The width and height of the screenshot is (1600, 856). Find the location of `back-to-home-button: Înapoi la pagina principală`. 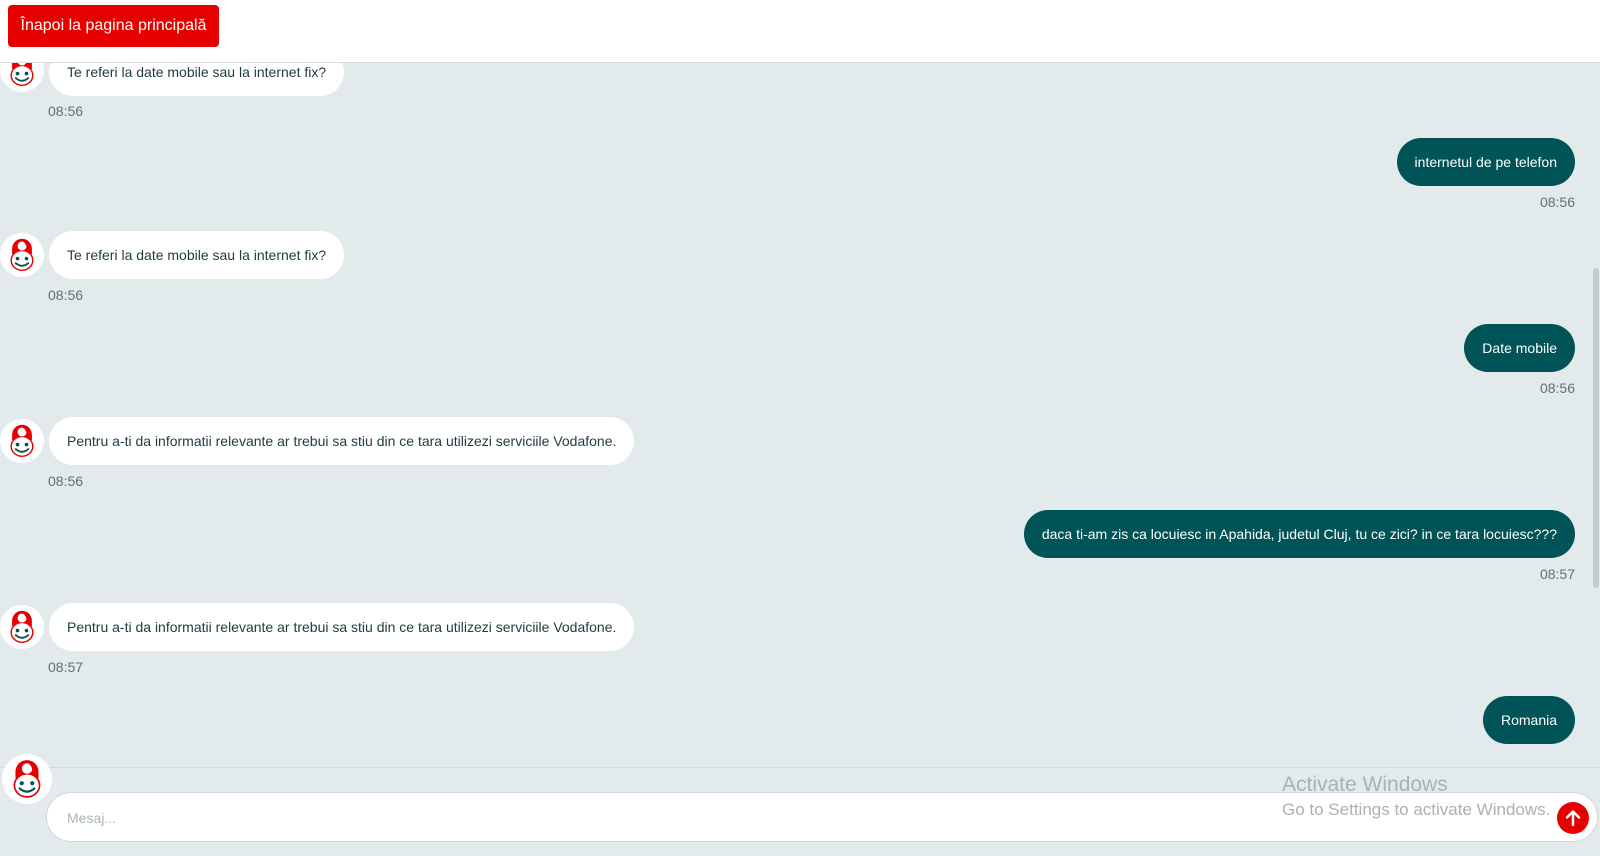

back-to-home-button: Înapoi la pagina principală is located at coordinates (113, 26).